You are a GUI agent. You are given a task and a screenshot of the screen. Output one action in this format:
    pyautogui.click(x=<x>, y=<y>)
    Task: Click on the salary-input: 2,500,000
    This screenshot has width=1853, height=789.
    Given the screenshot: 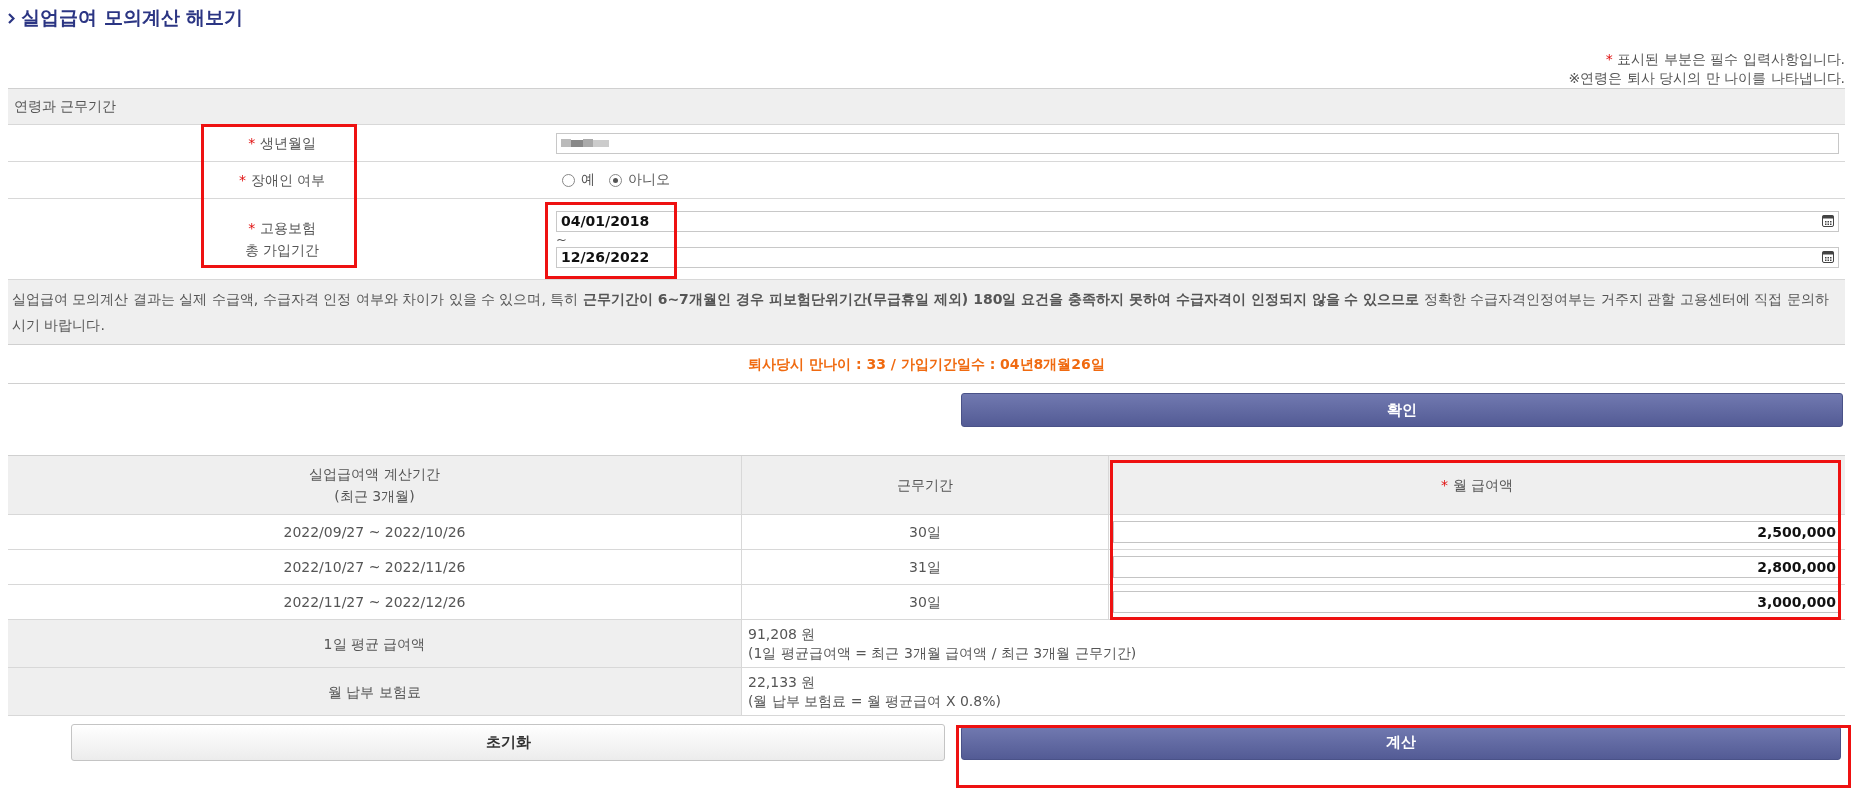 What is the action you would take?
    pyautogui.click(x=1477, y=532)
    